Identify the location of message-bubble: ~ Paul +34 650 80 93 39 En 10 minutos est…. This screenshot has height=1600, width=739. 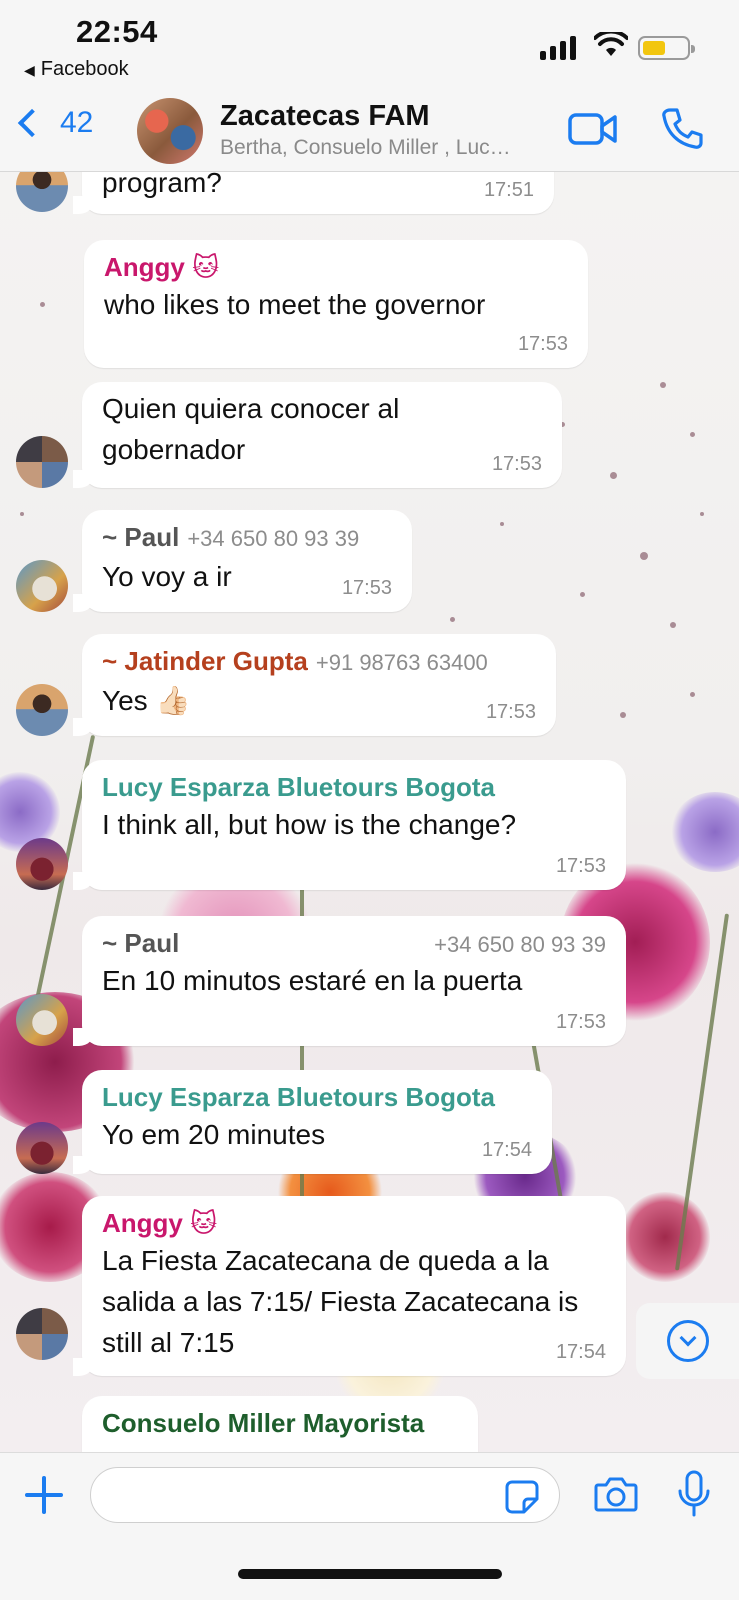
(349, 981).